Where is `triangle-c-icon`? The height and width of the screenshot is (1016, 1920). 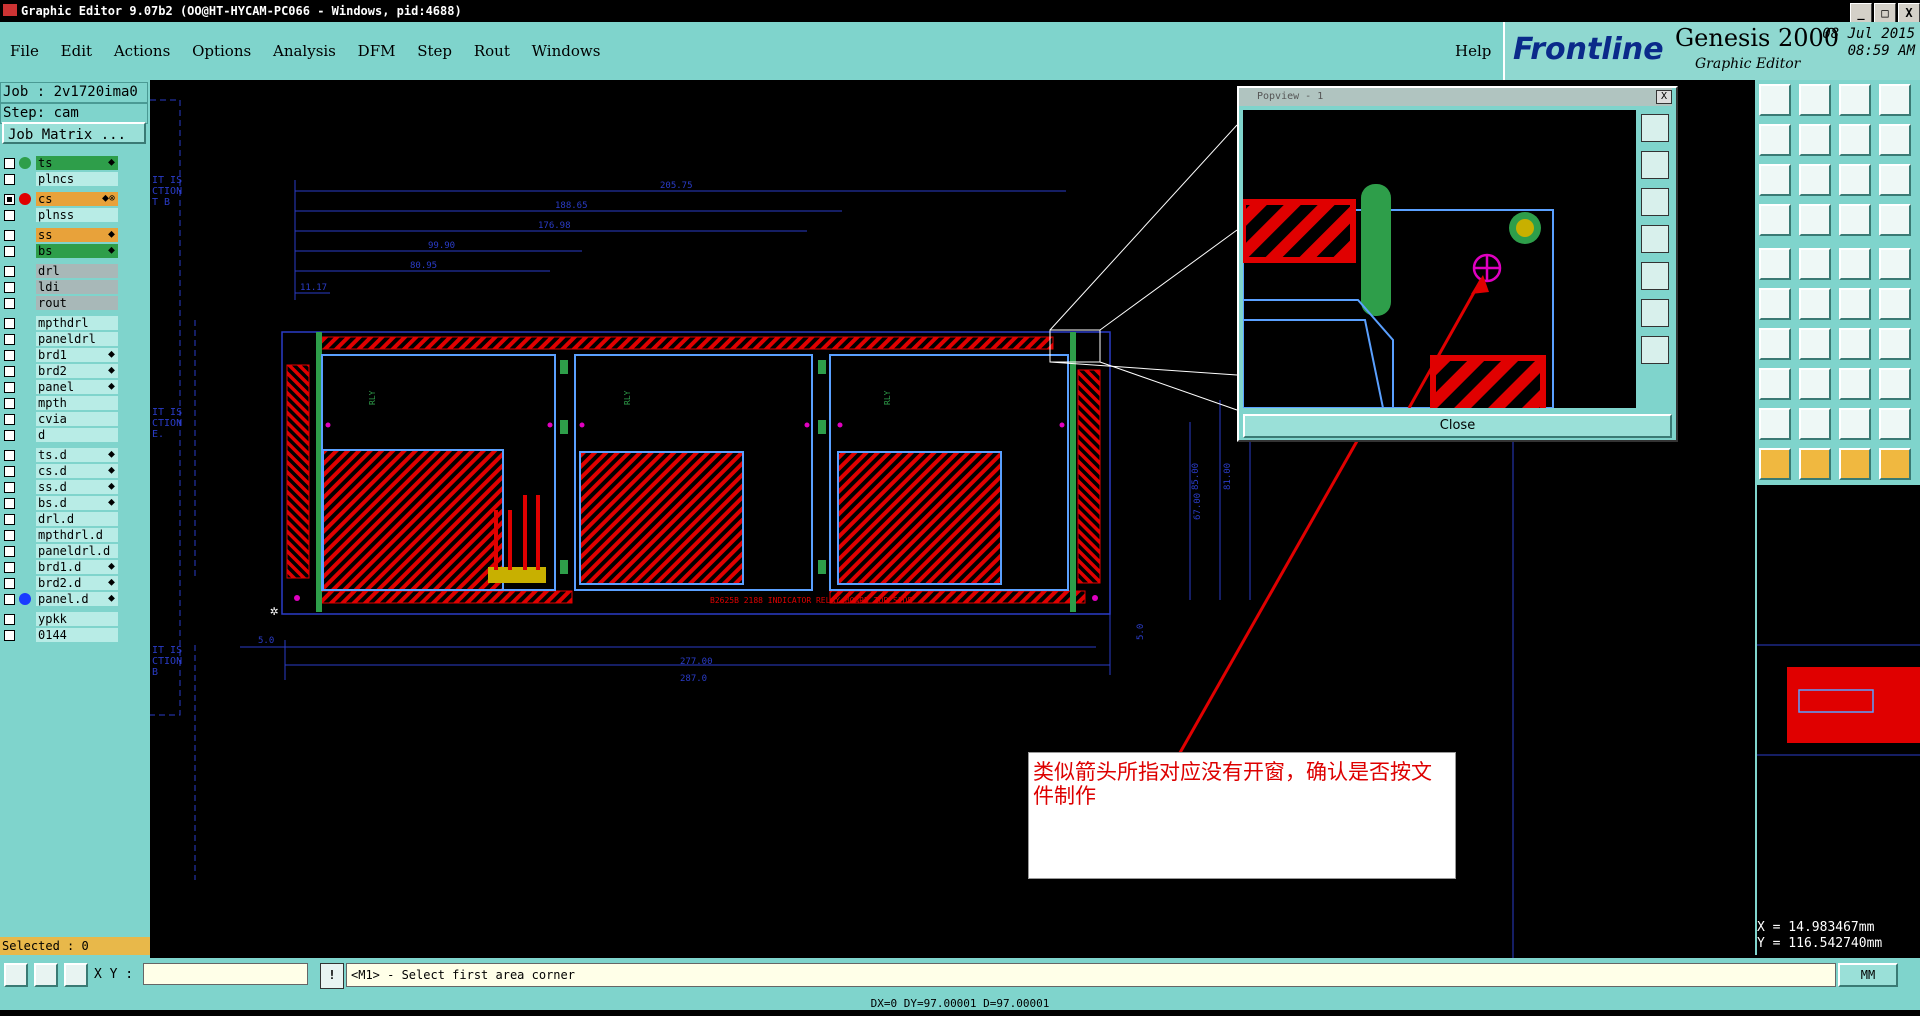
triangle-c-icon is located at coordinates (1895, 424).